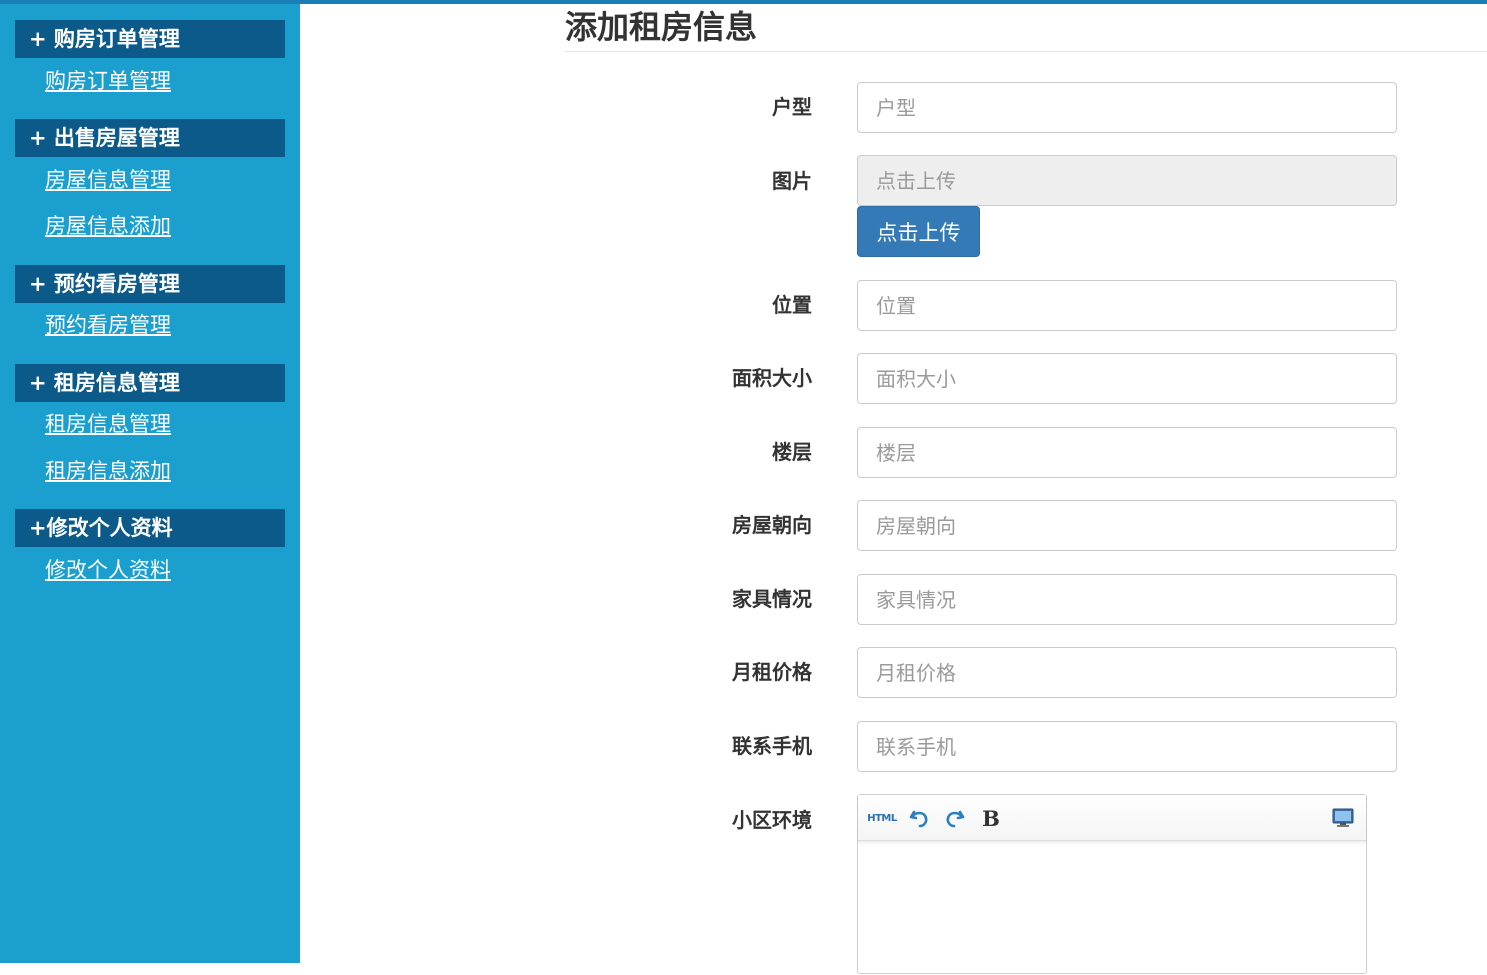 This screenshot has width=1487, height=975. I want to click on environment-editor: HTML B, so click(1112, 884).